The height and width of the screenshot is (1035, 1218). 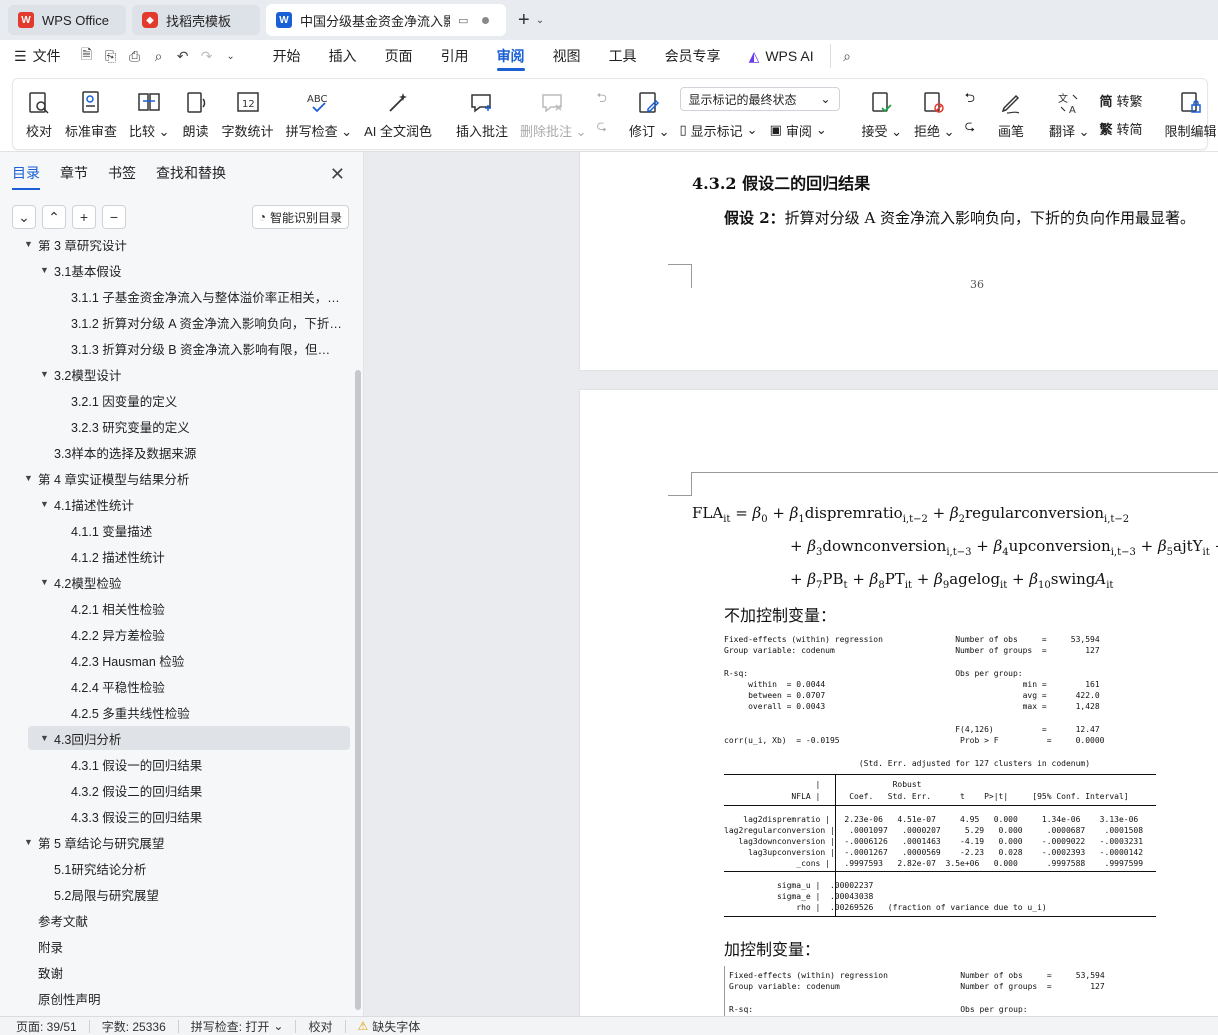 What do you see at coordinates (1069, 114) in the screenshot?
I see `translate-button: 文A 翻译 ⌄` at bounding box center [1069, 114].